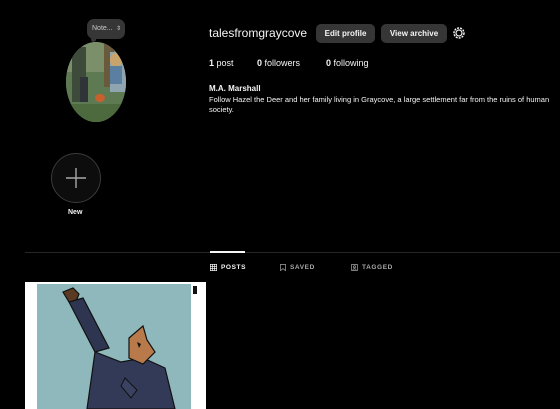  I want to click on profile-username: talesfromgraycove, so click(258, 33).